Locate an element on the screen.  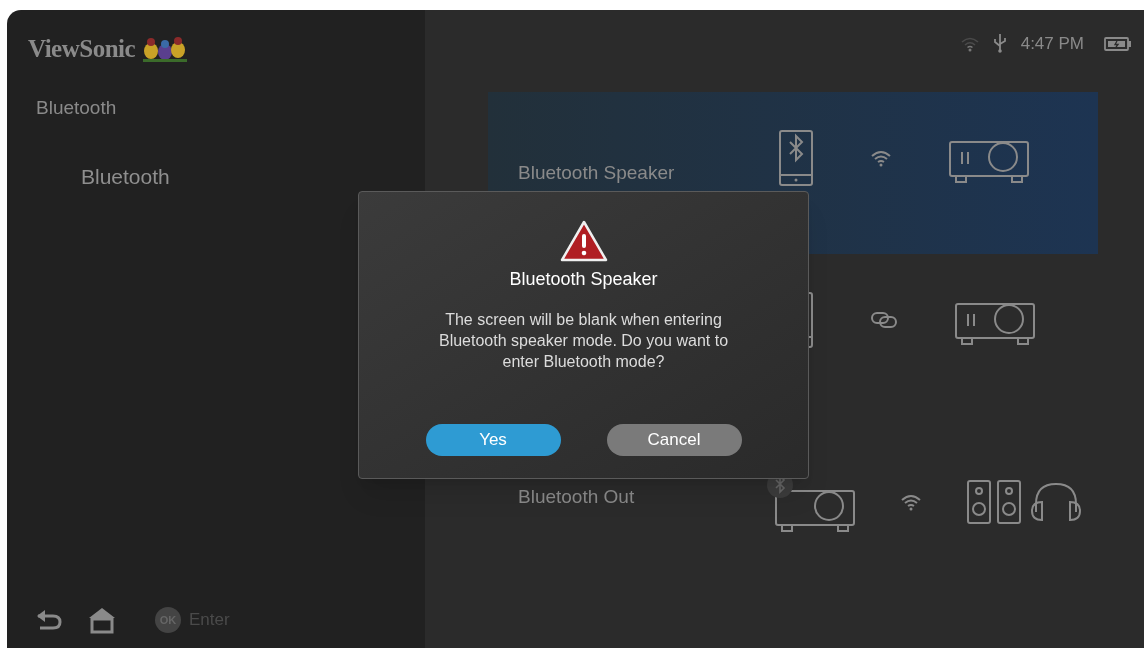
brand-logo-text: ViewSonic is located at coordinates (82, 49).